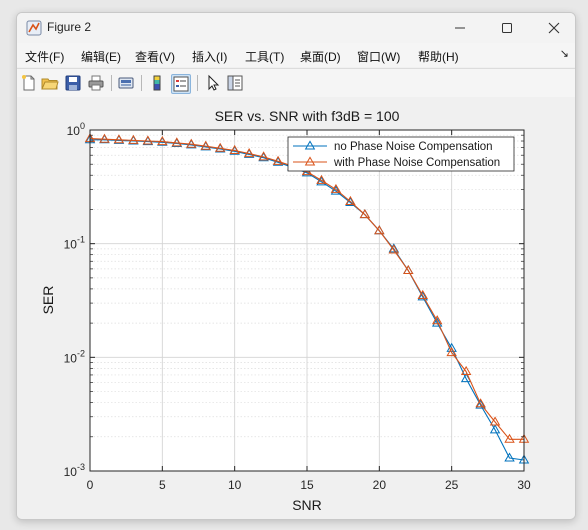 This screenshot has width=588, height=530. What do you see at coordinates (307, 505) in the screenshot?
I see `x-axis-label: SNR` at bounding box center [307, 505].